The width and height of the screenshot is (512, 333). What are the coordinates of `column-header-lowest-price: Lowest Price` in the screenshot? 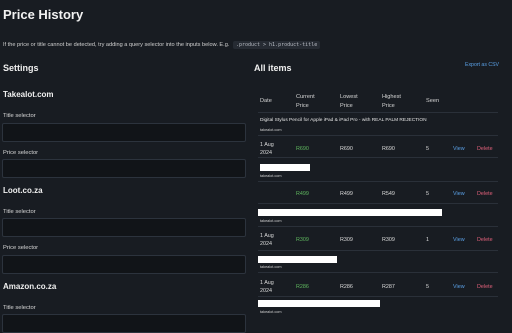 It's located at (349, 101).